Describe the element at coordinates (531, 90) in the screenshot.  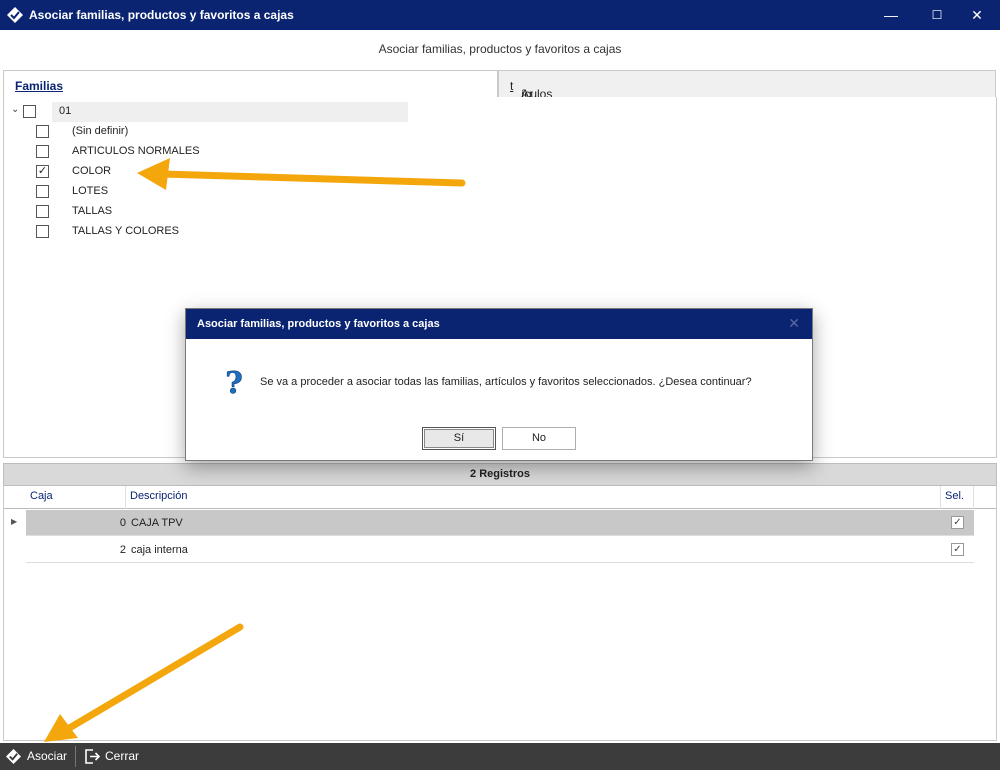
I see `tab-articulos-label: Ar t ículos` at that location.